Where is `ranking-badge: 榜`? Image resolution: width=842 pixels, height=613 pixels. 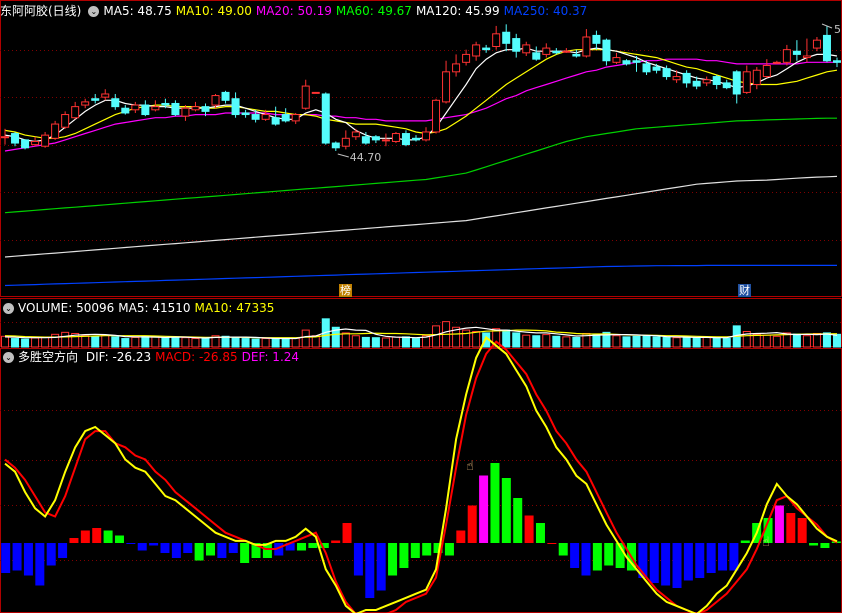 ranking-badge: 榜 is located at coordinates (345, 290).